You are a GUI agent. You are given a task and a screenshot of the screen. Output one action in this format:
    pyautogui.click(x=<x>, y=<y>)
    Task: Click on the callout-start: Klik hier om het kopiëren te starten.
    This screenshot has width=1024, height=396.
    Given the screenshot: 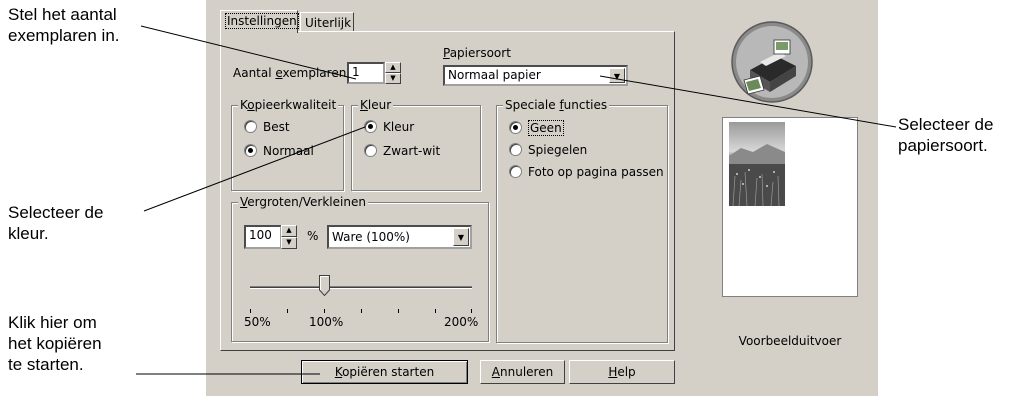 What is the action you would take?
    pyautogui.click(x=55, y=343)
    